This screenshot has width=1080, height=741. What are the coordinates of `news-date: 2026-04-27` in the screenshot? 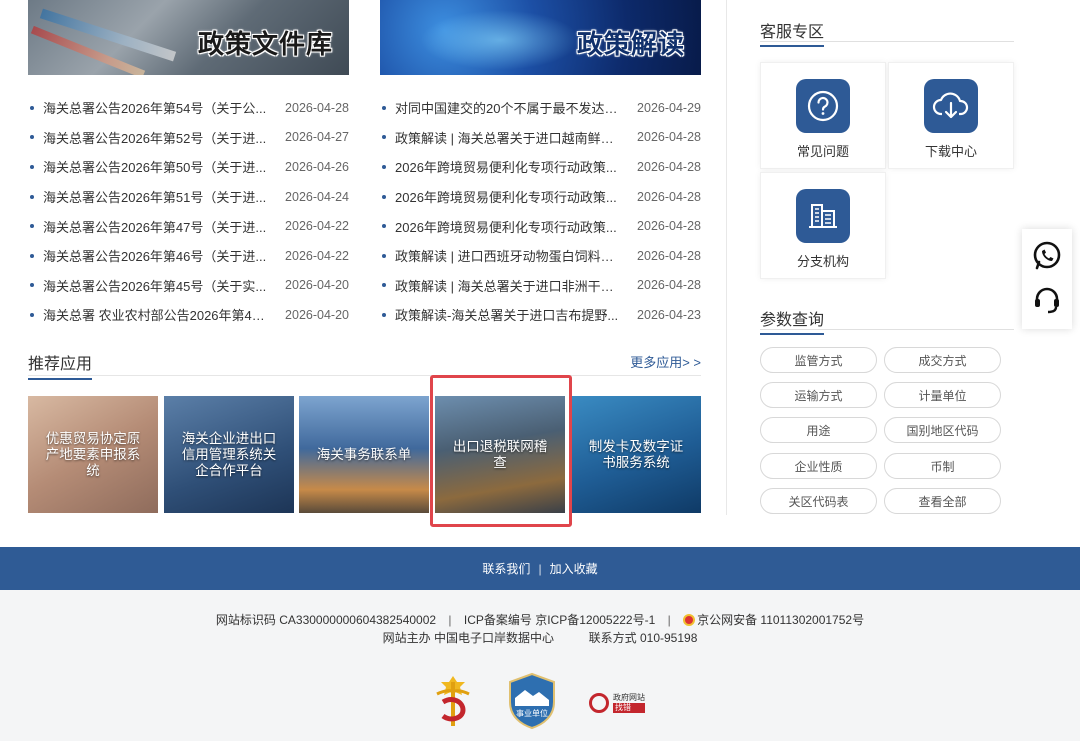 It's located at (317, 137).